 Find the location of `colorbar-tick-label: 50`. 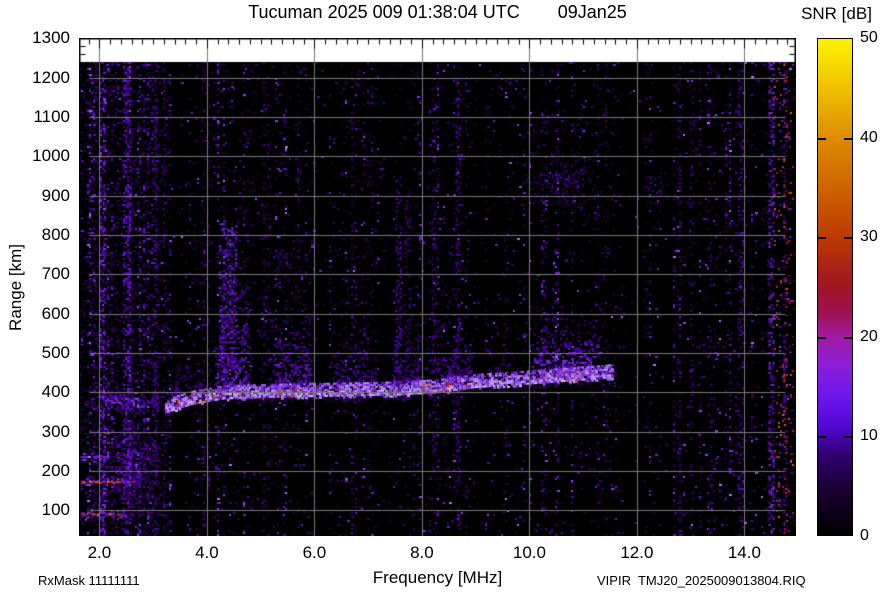

colorbar-tick-label: 50 is located at coordinates (869, 37).